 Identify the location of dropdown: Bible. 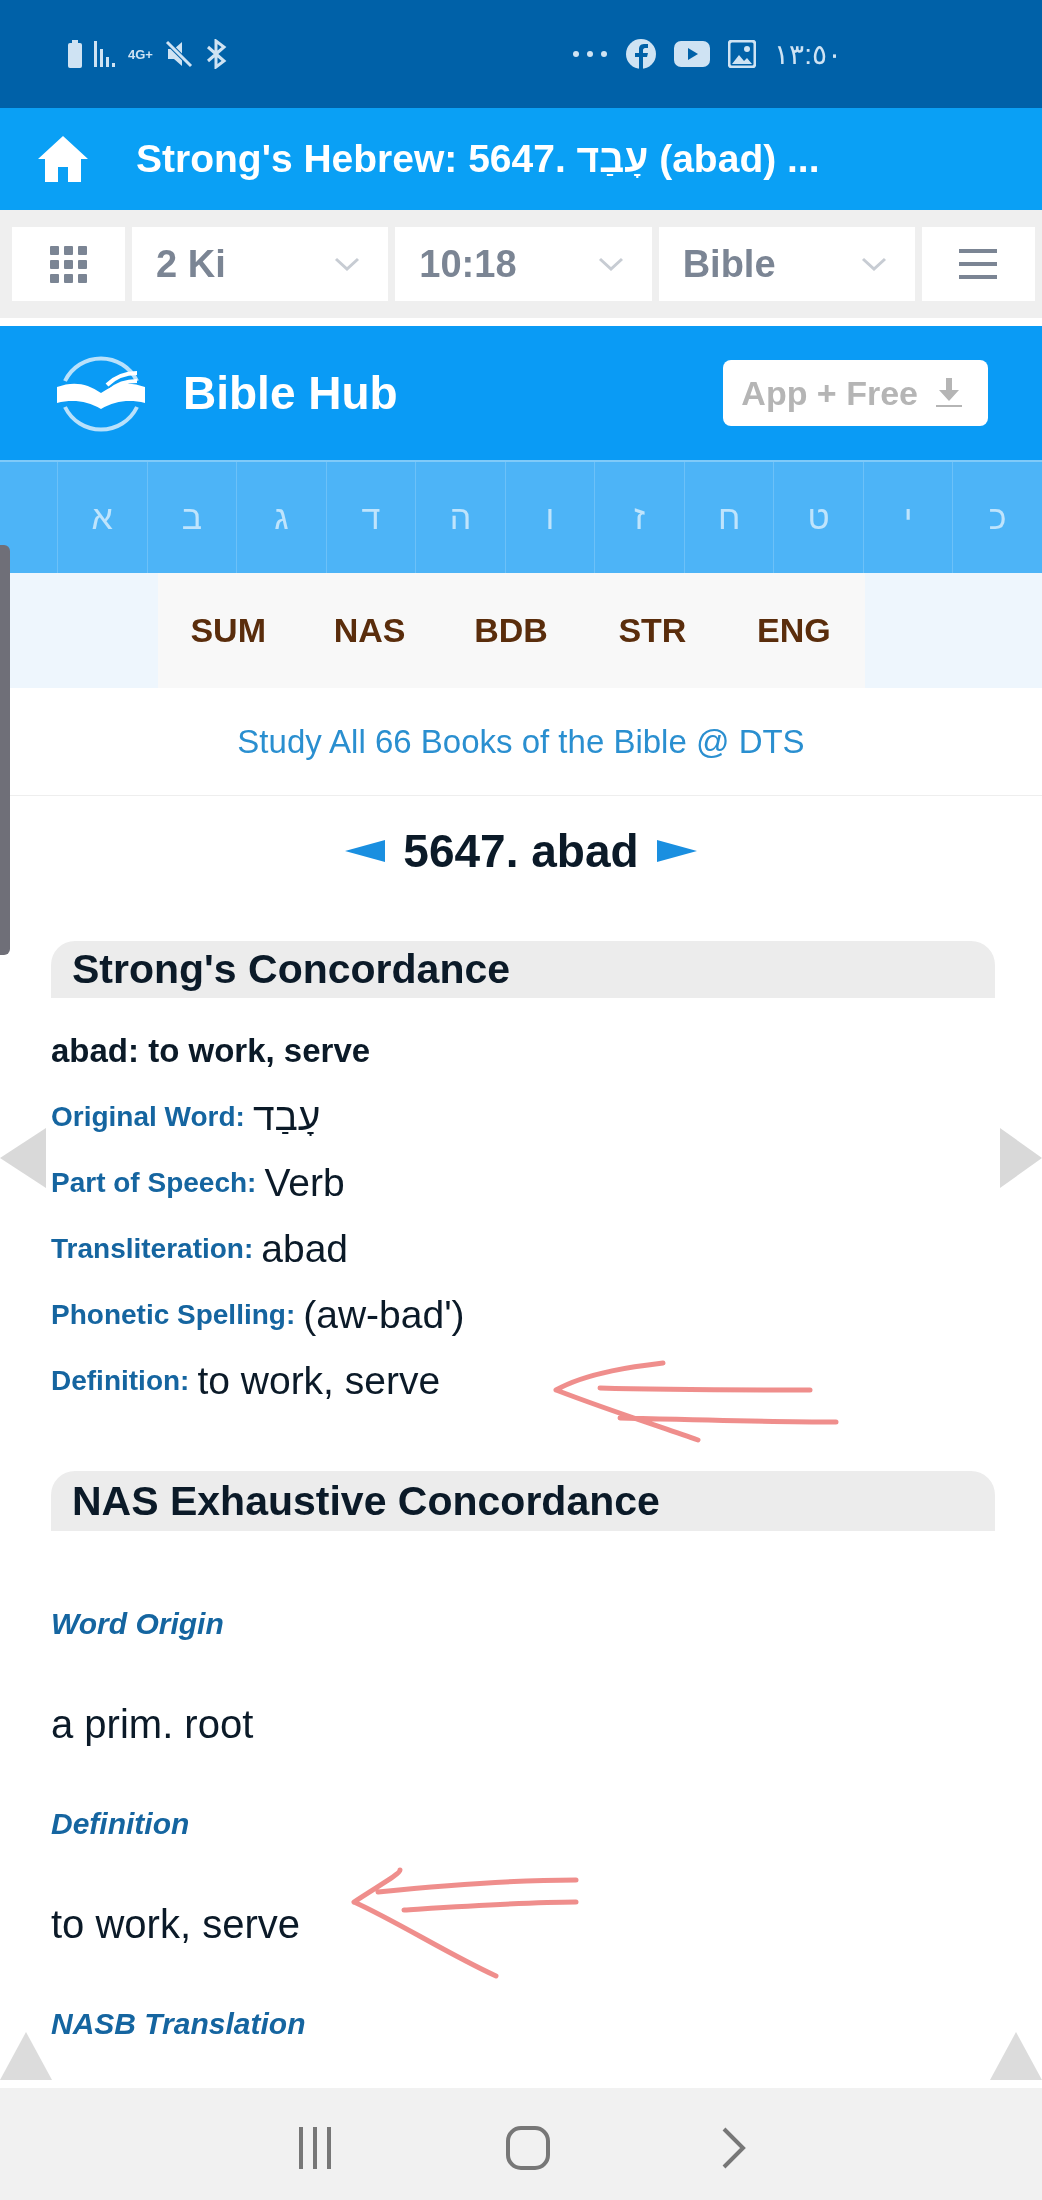
(786, 264).